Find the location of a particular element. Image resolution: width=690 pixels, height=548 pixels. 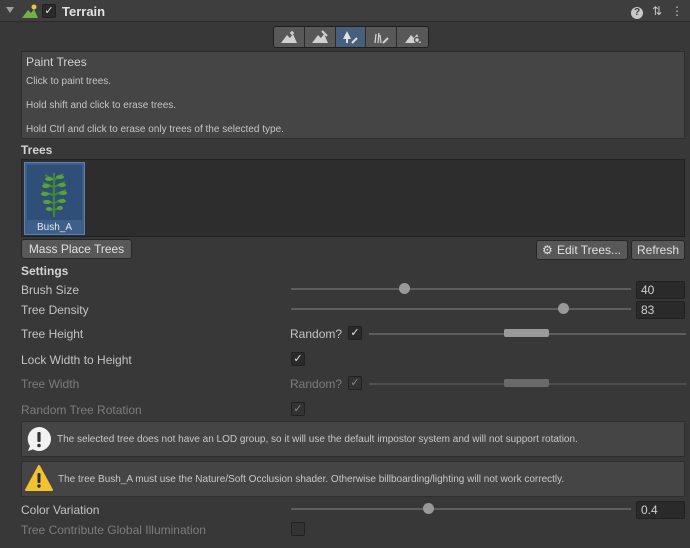

terrain-component-icon is located at coordinates (30, 11).